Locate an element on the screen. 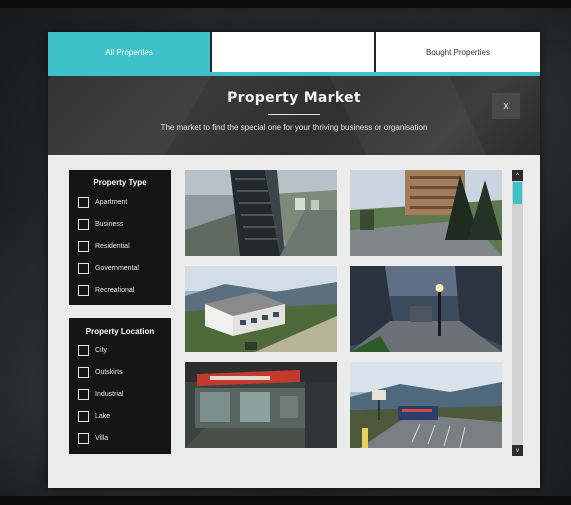 Image resolution: width=571 pixels, height=505 pixels. filter-option-governmental: Governmental is located at coordinates (108, 268).